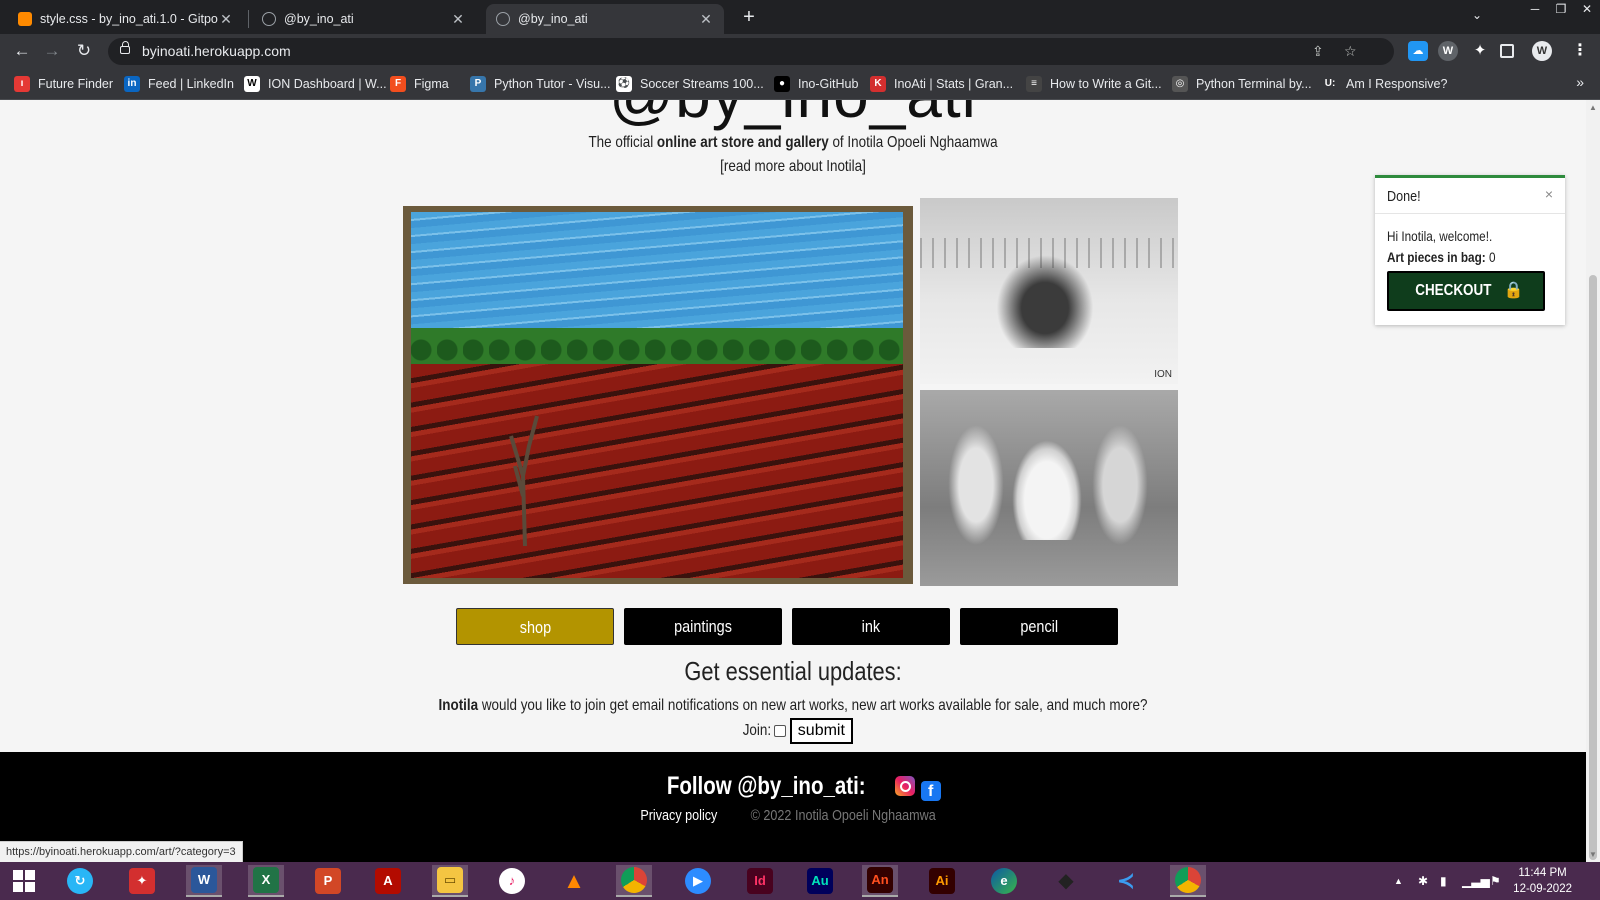  What do you see at coordinates (1513, 290) in the screenshot?
I see `lock-icon: 🔒` at bounding box center [1513, 290].